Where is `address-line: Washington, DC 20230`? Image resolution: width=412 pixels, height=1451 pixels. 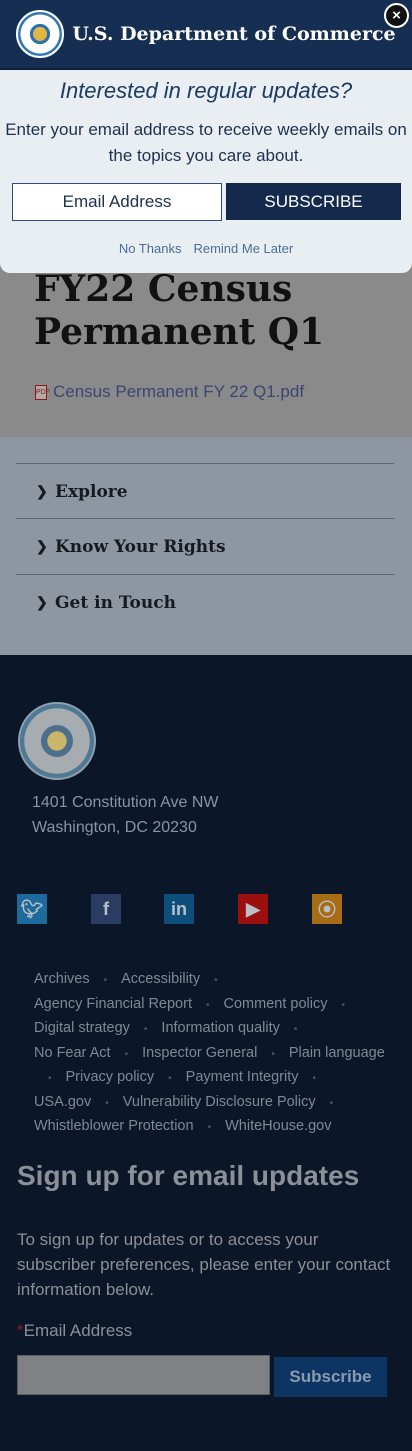
address-line: Washington, DC 20230 is located at coordinates (114, 827).